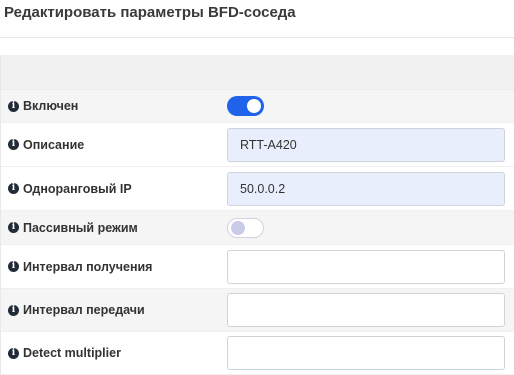  I want to click on enabled-label: i Включен, so click(43, 106).